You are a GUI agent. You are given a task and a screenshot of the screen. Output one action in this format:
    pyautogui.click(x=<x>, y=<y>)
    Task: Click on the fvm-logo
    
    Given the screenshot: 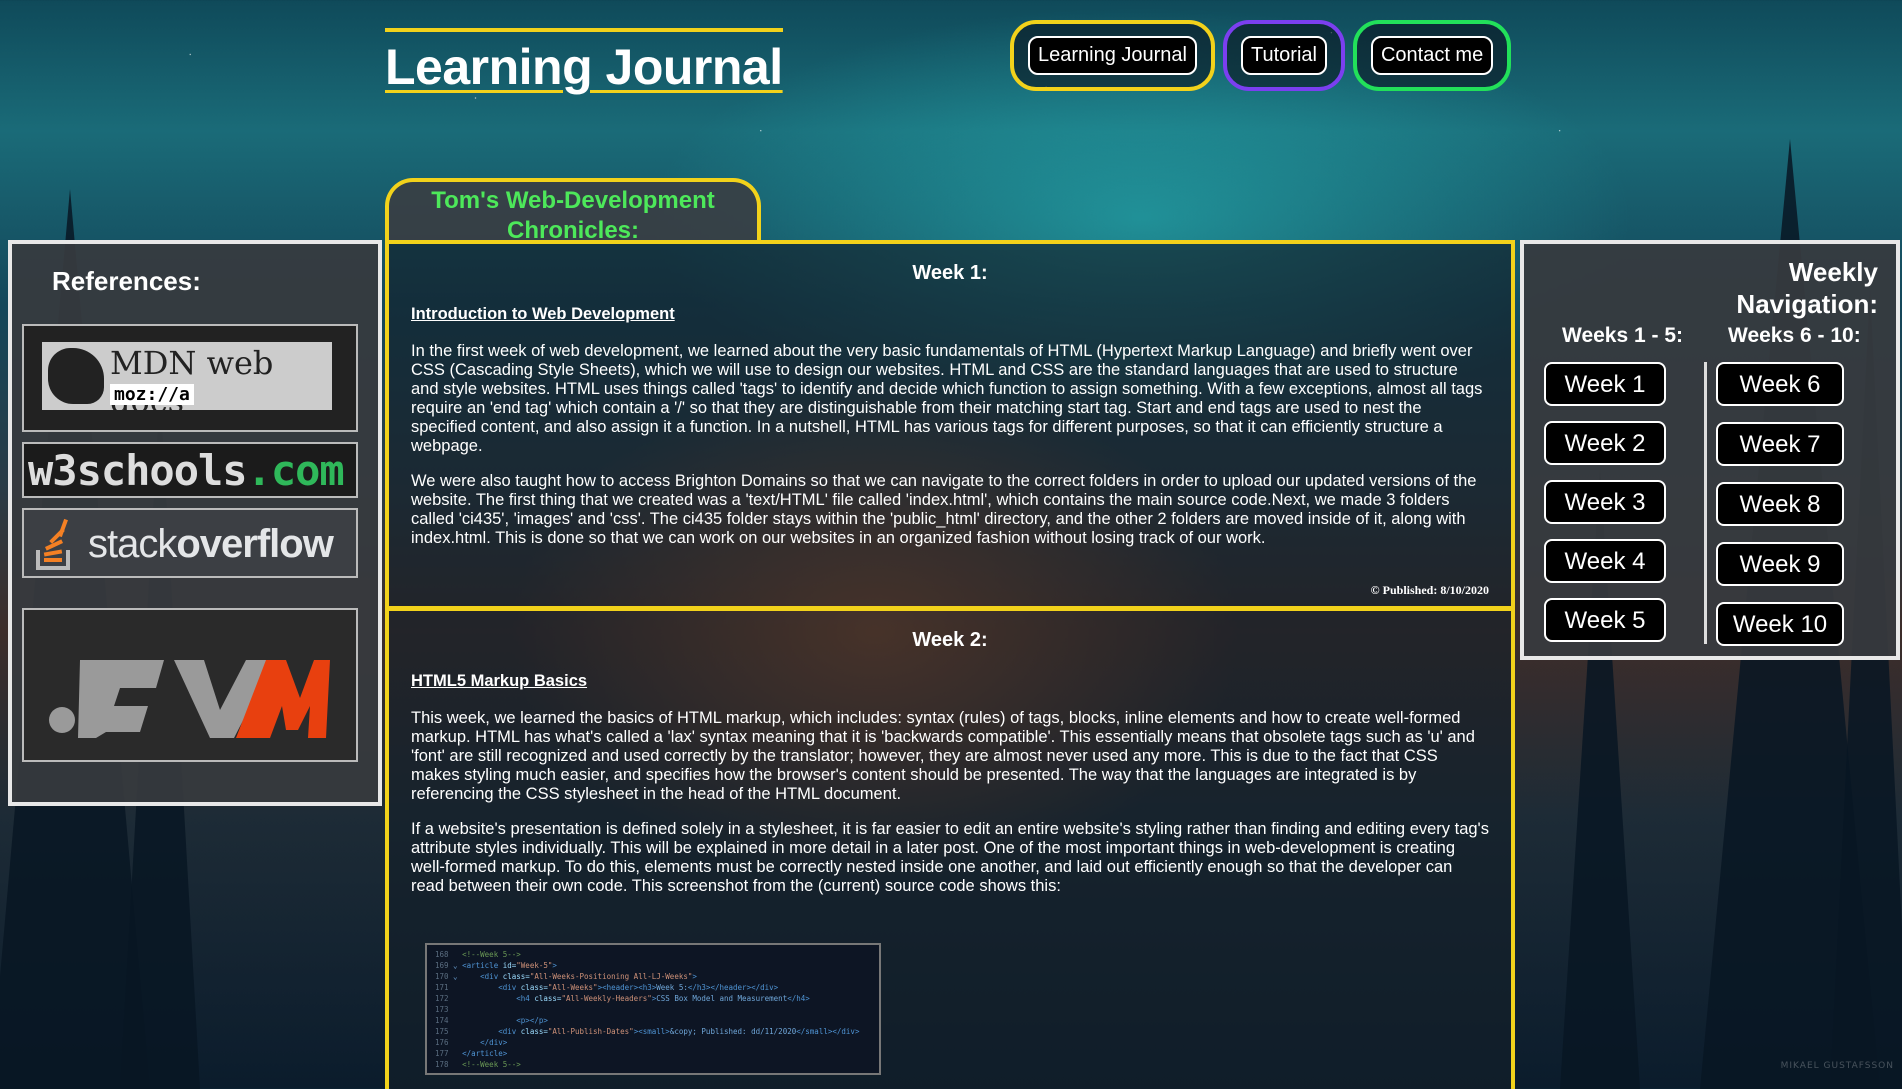 What is the action you would take?
    pyautogui.click(x=189, y=699)
    